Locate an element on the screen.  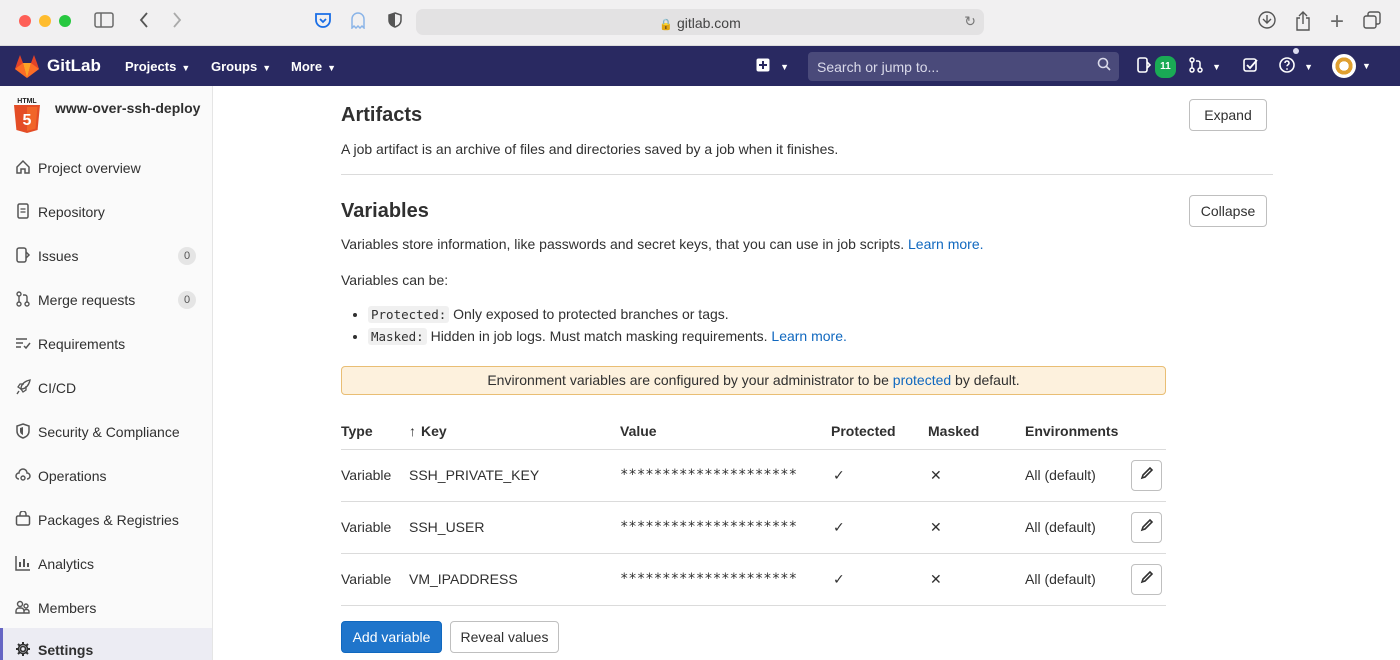
column-environments: Environments is located at coordinates (1078, 431).